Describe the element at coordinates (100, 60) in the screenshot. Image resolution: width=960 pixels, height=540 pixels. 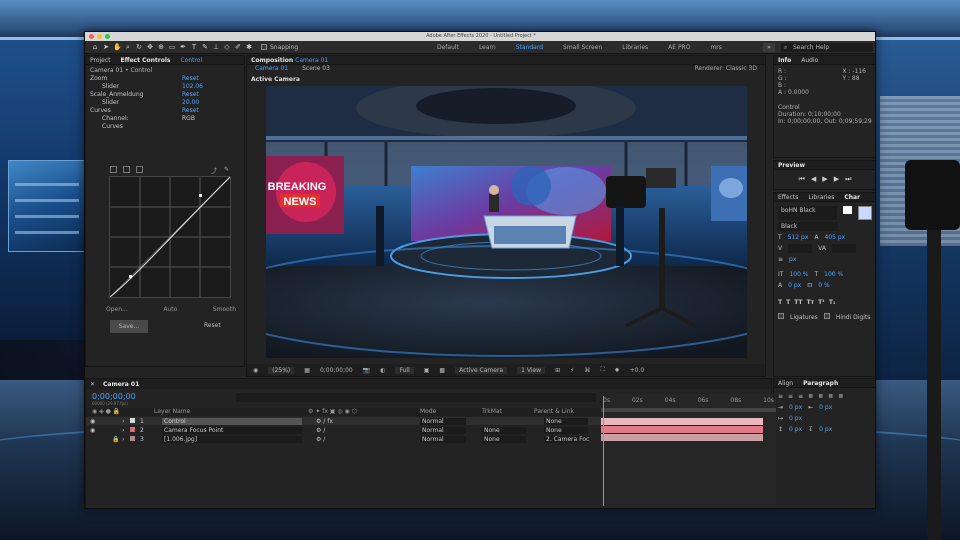
I see `tab-project: Project` at that location.